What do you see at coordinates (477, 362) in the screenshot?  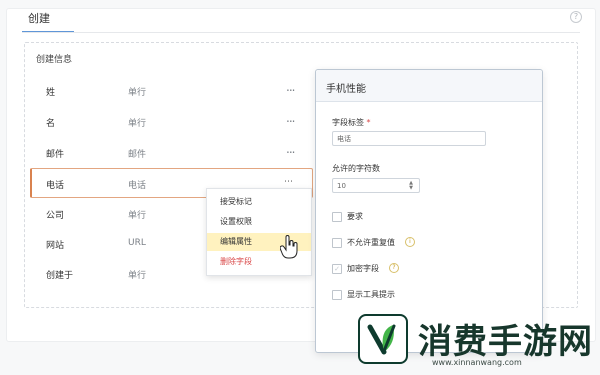 I see `watermark-url: www.xinnanwang.com` at bounding box center [477, 362].